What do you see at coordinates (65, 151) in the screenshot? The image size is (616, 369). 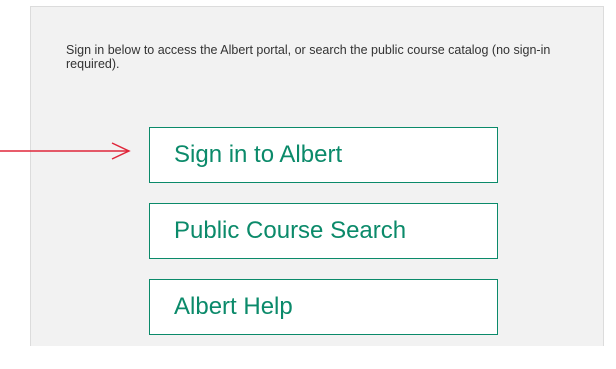 I see `right-arrow-icon` at bounding box center [65, 151].